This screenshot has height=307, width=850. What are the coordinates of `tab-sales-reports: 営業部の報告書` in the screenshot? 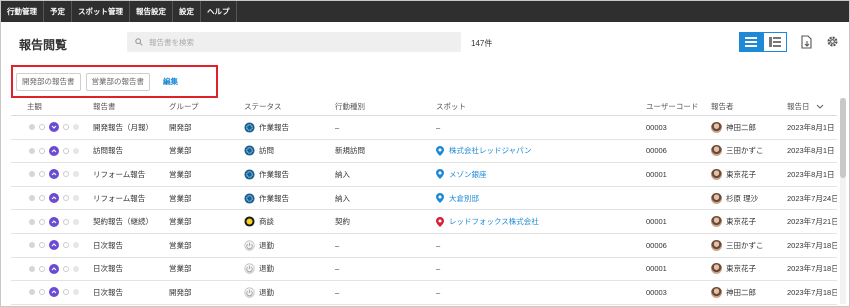 It's located at (117, 81).